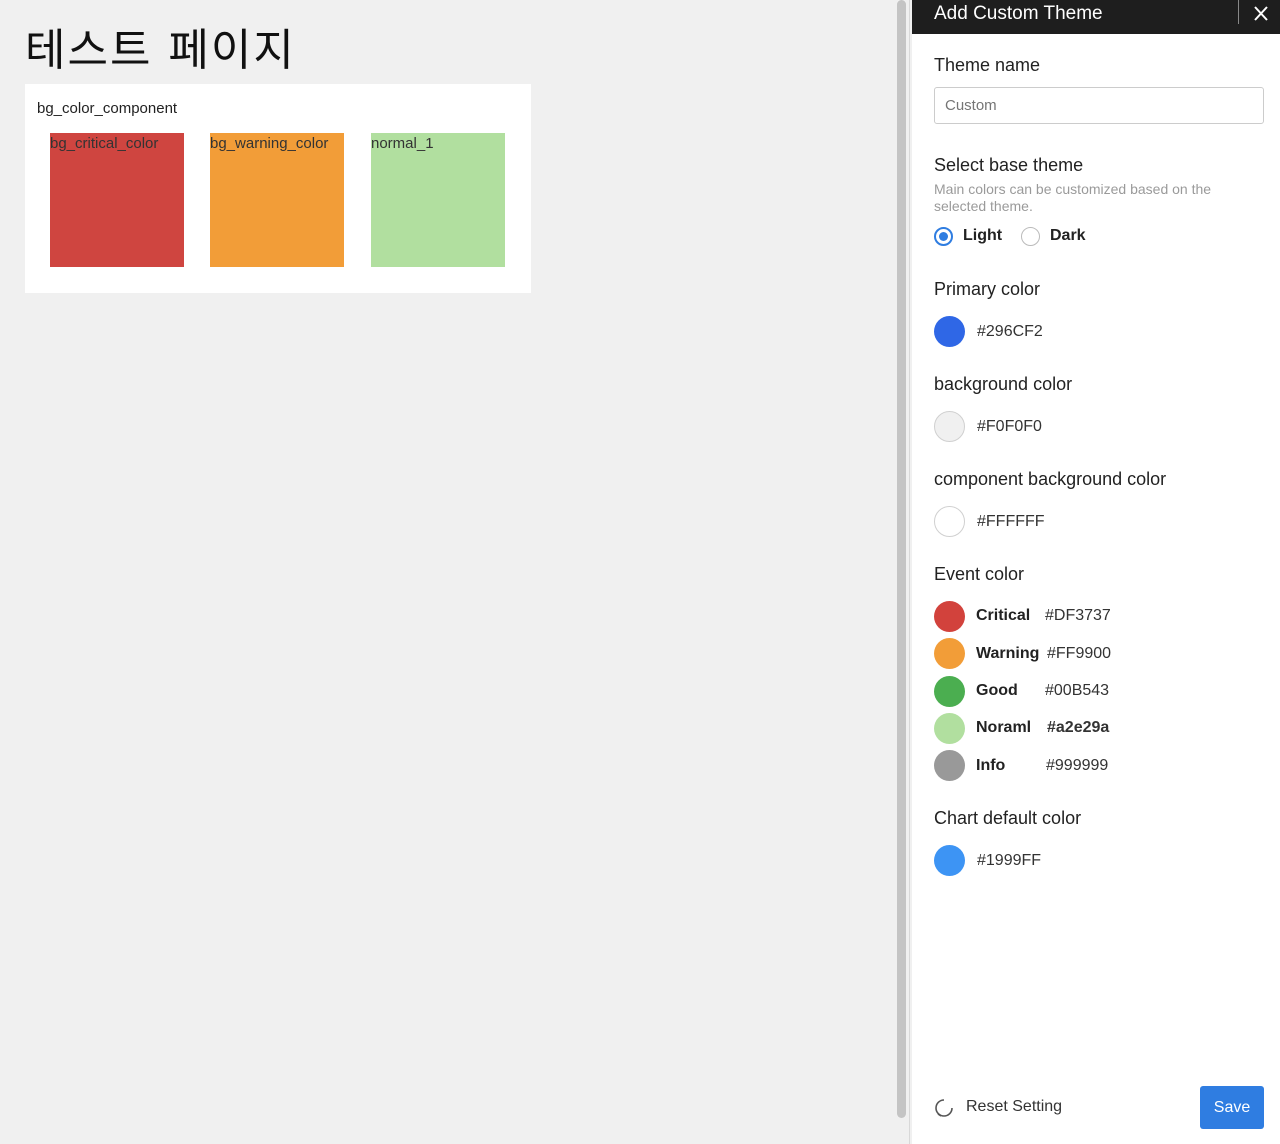 The image size is (1280, 1144). What do you see at coordinates (944, 1108) in the screenshot?
I see `reset-icon` at bounding box center [944, 1108].